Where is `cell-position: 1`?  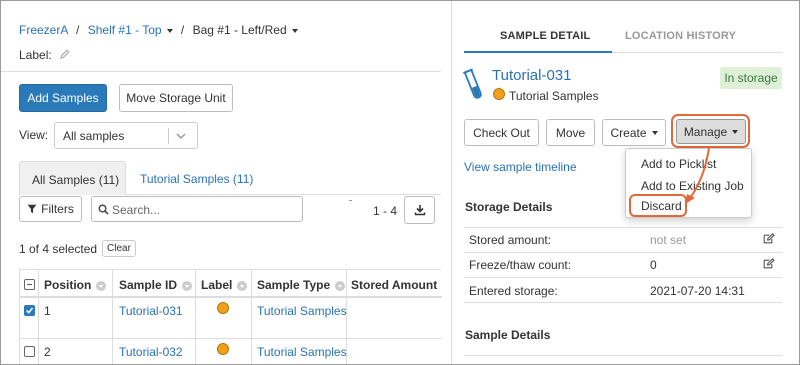
cell-position: 1 is located at coordinates (47, 311).